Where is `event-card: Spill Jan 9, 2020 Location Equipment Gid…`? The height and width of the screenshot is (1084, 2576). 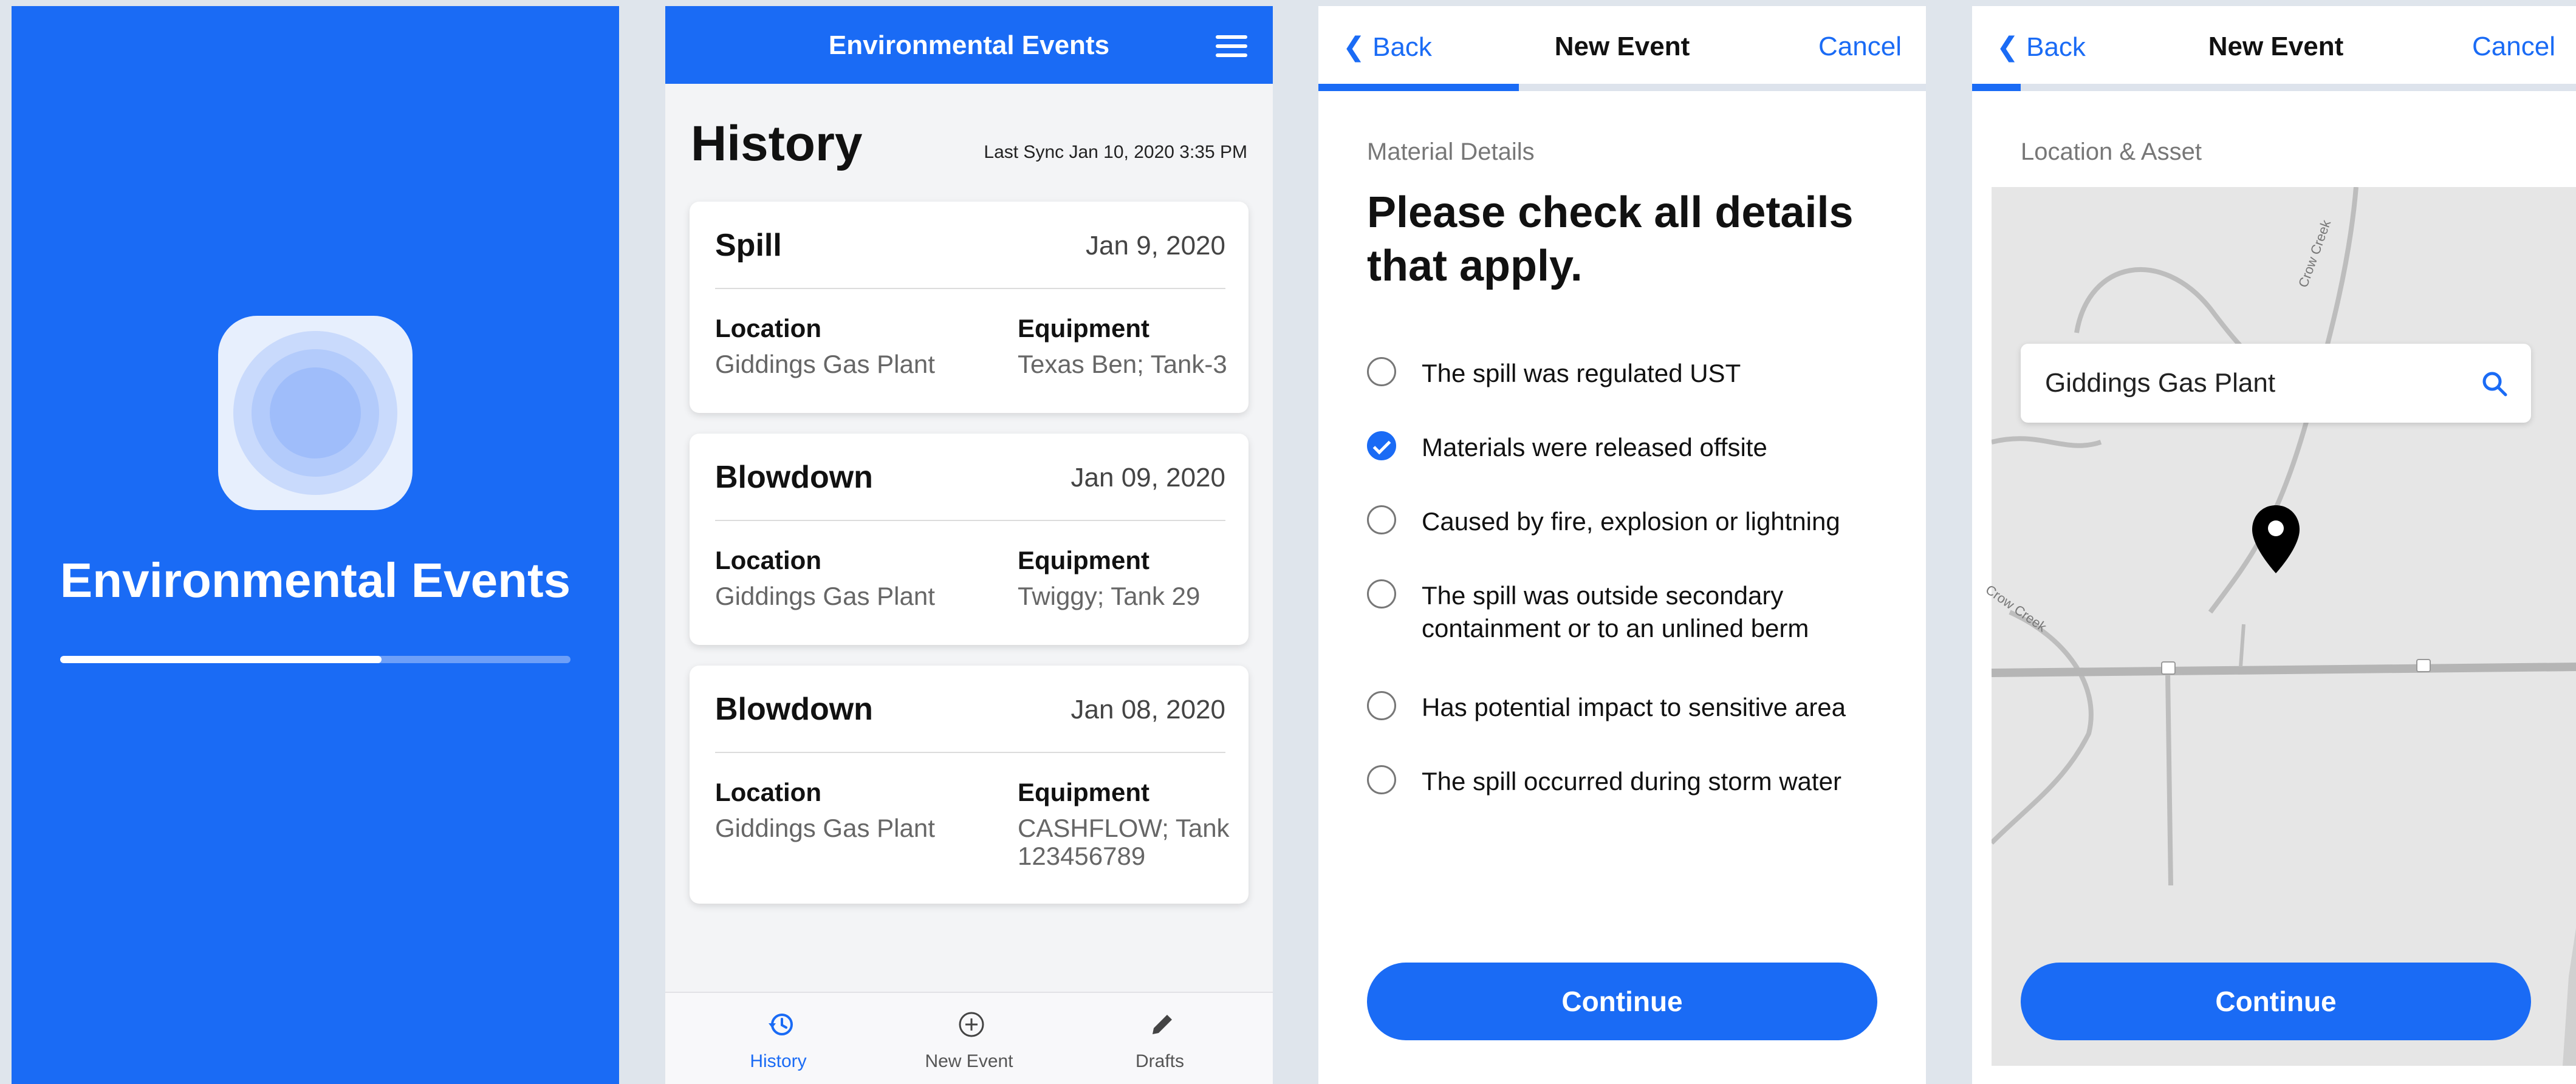
event-card: Spill Jan 9, 2020 Location Equipment Gid… is located at coordinates (969, 307).